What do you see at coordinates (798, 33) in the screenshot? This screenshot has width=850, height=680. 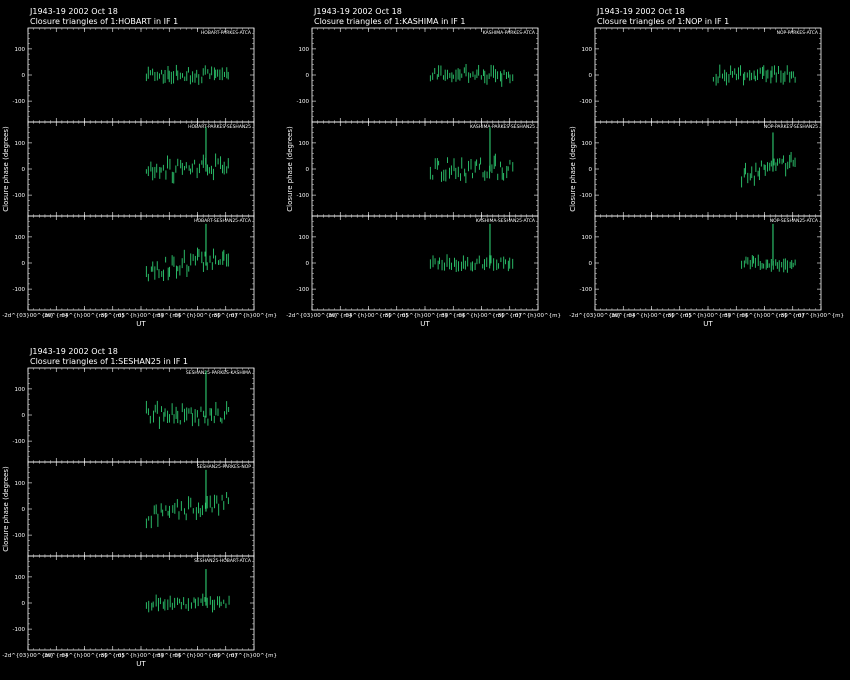 I see `triangle-label: NOP-PARKES-ATCA` at bounding box center [798, 33].